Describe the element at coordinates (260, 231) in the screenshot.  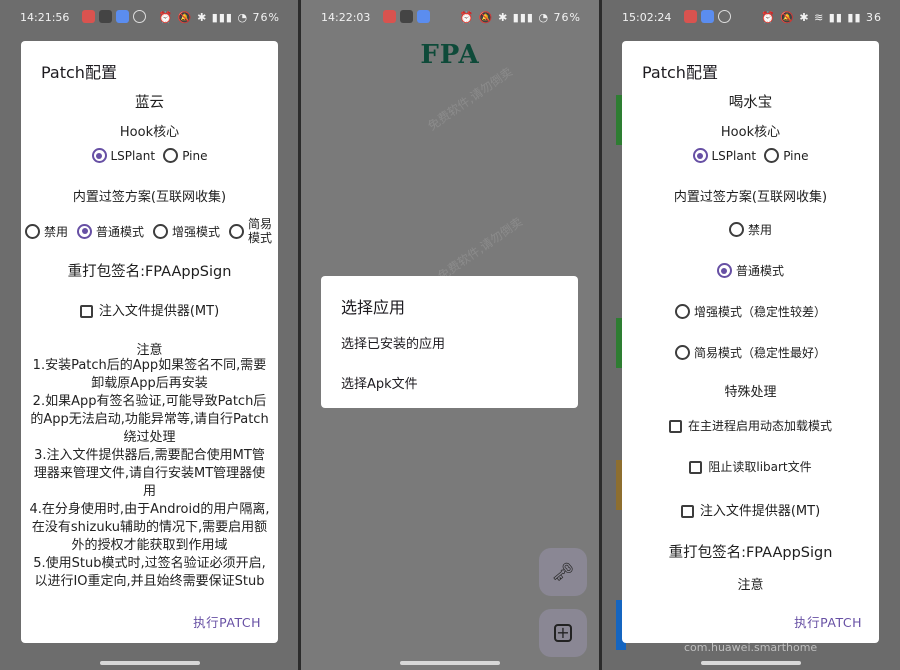
I see `option-label: 简易模式` at that location.